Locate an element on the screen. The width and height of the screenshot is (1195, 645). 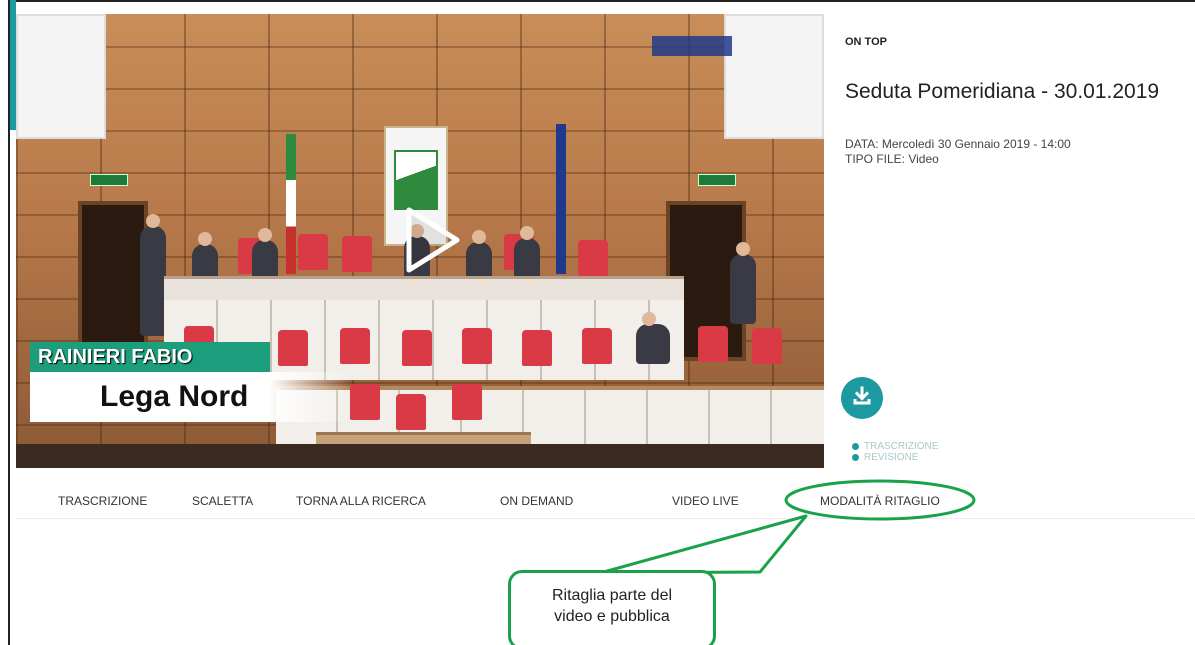
italian-flag is located at coordinates (291, 204).